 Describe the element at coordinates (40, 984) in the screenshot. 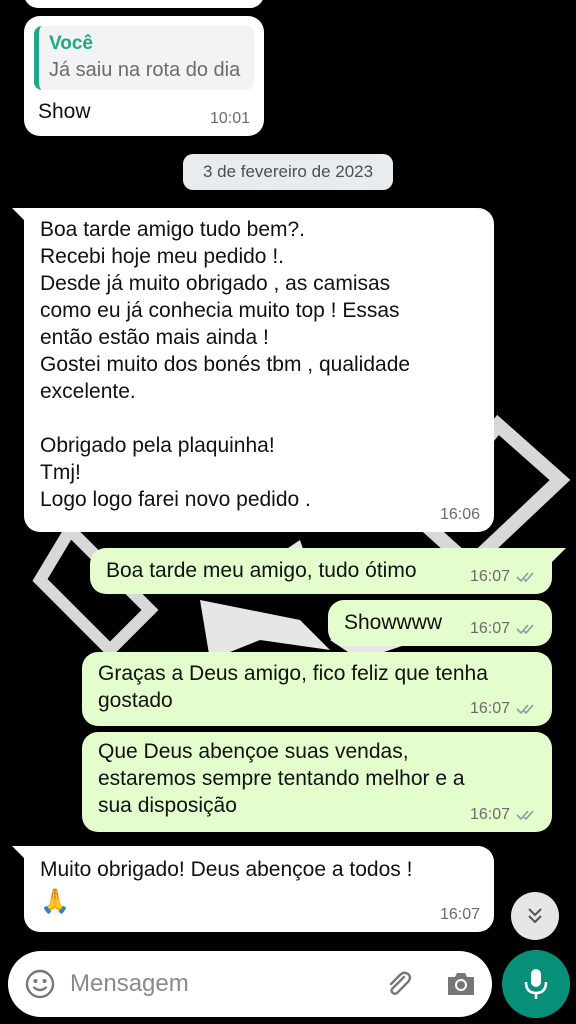

I see `emoji-icon` at that location.